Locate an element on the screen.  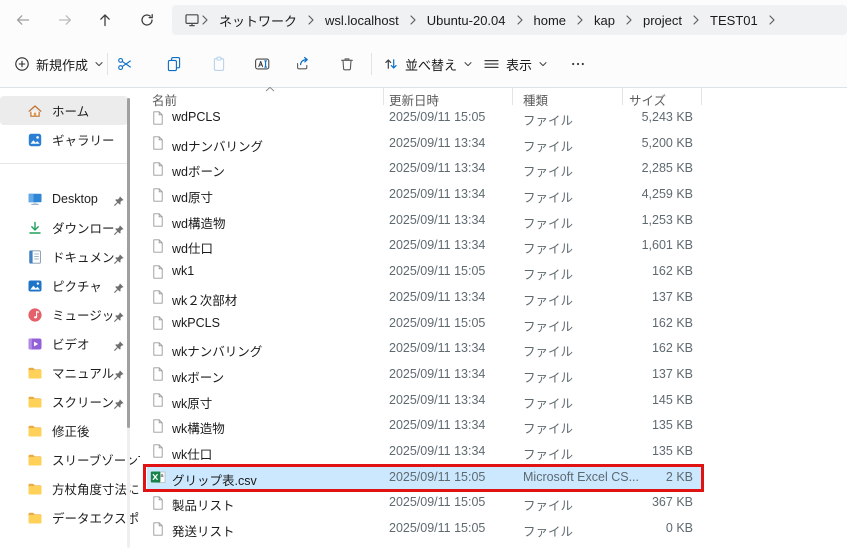
delete-button is located at coordinates (347, 64).